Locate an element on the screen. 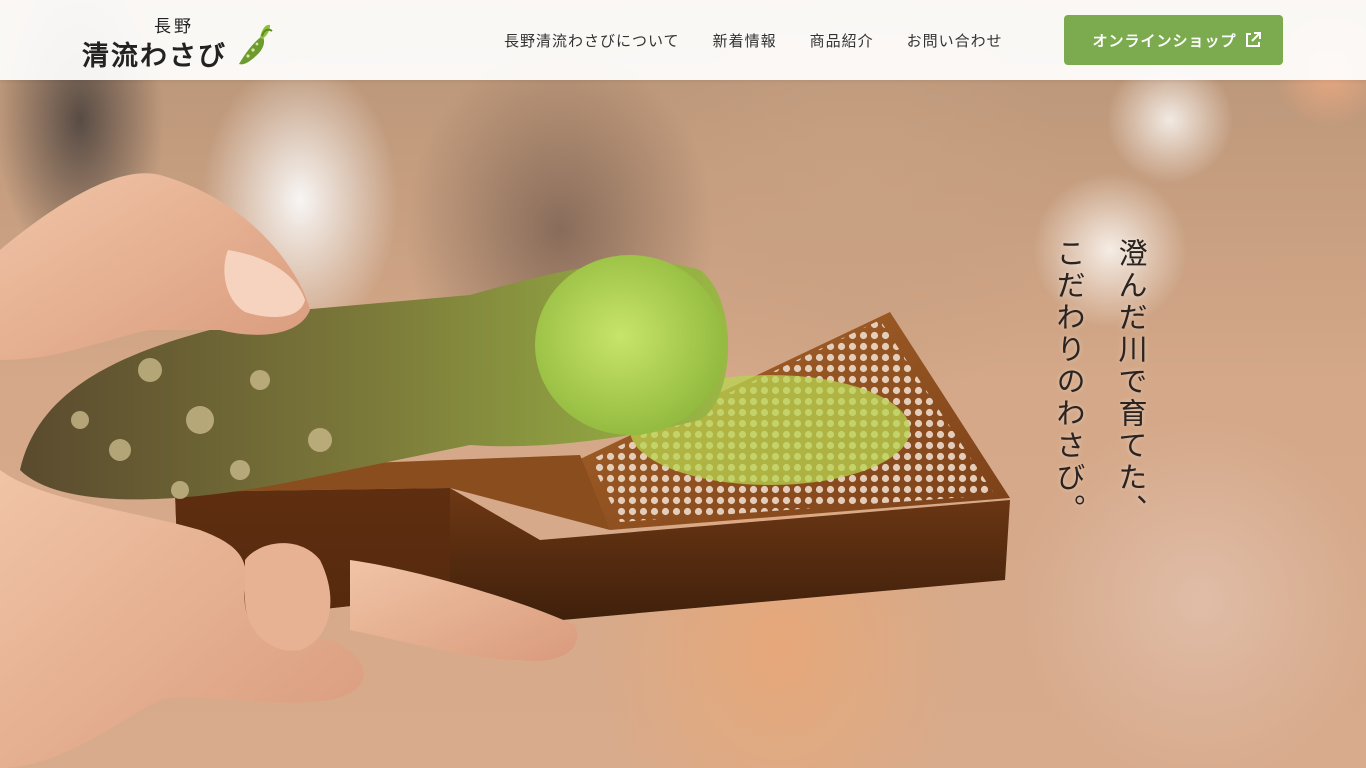 The height and width of the screenshot is (768, 1366). wasabi-root-icon is located at coordinates (256, 44).